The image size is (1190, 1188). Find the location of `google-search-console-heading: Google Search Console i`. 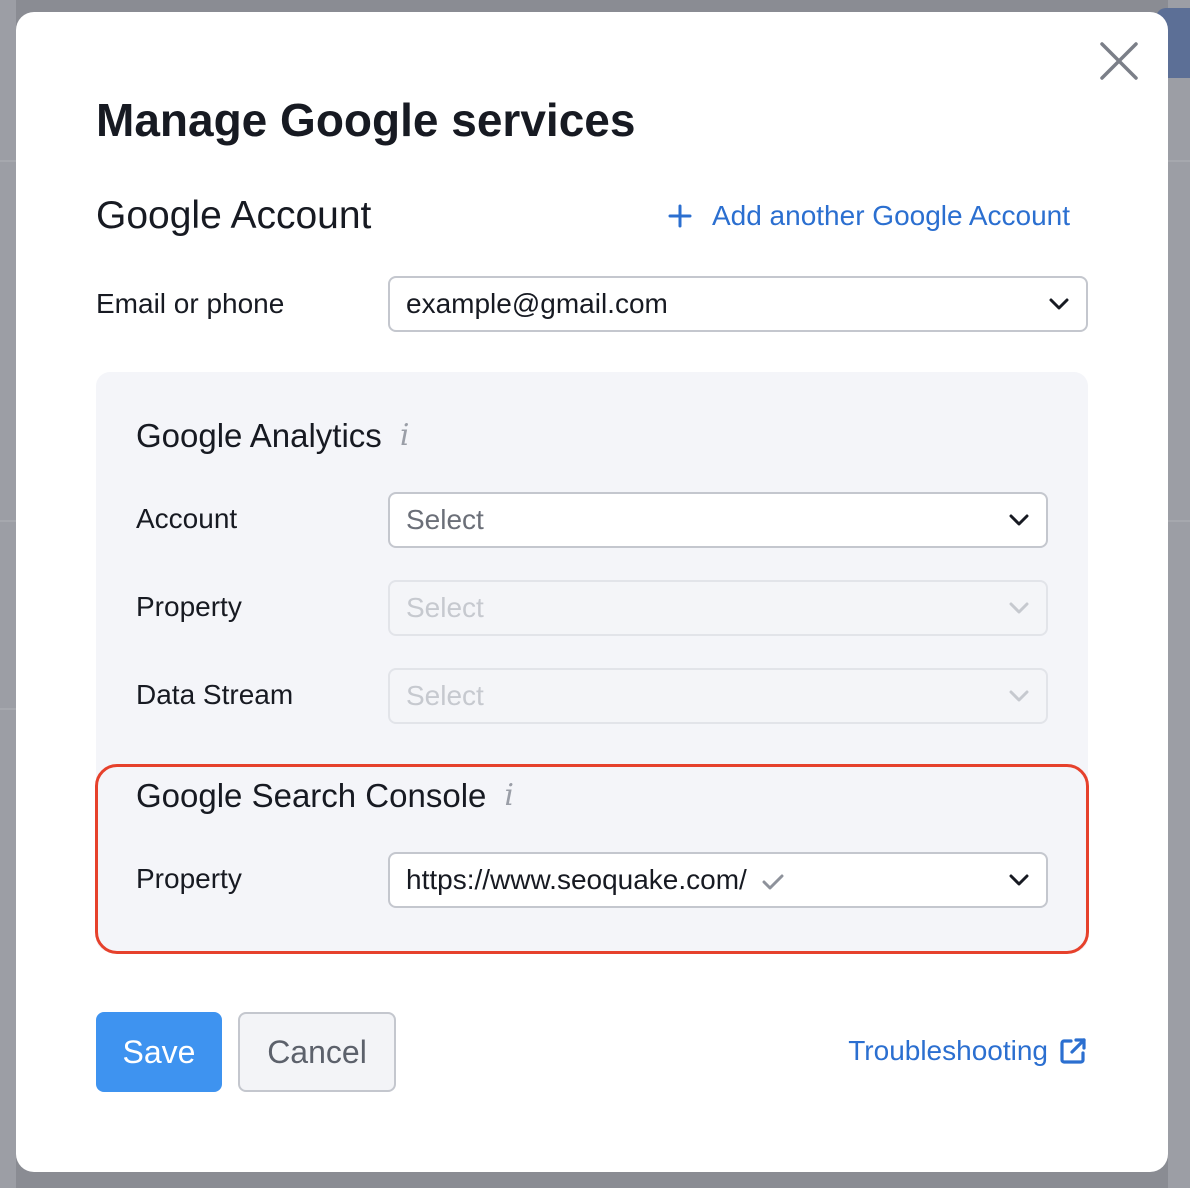

google-search-console-heading: Google Search Console i is located at coordinates (325, 796).